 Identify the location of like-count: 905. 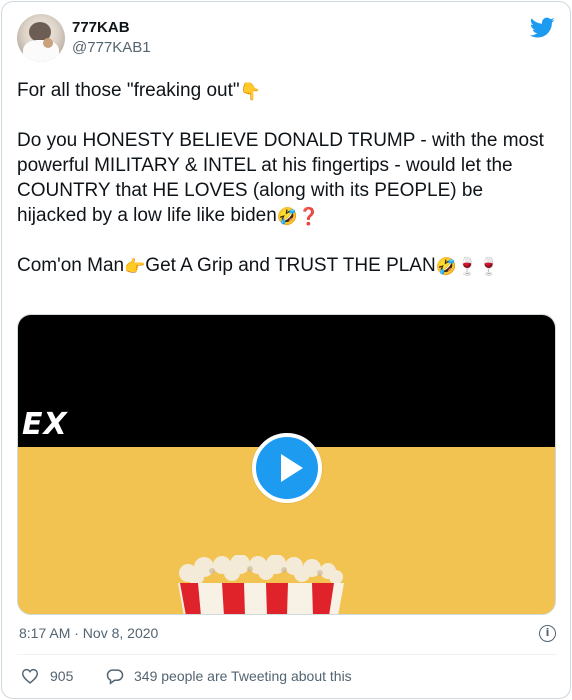
(61, 676).